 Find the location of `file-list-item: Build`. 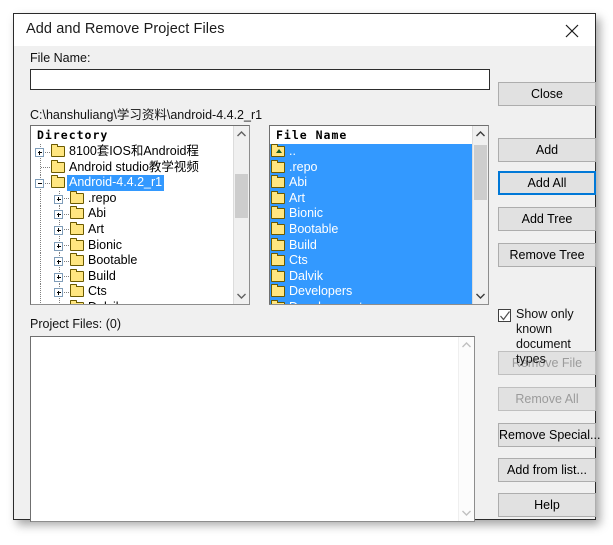

file-list-item: Build is located at coordinates (371, 245).